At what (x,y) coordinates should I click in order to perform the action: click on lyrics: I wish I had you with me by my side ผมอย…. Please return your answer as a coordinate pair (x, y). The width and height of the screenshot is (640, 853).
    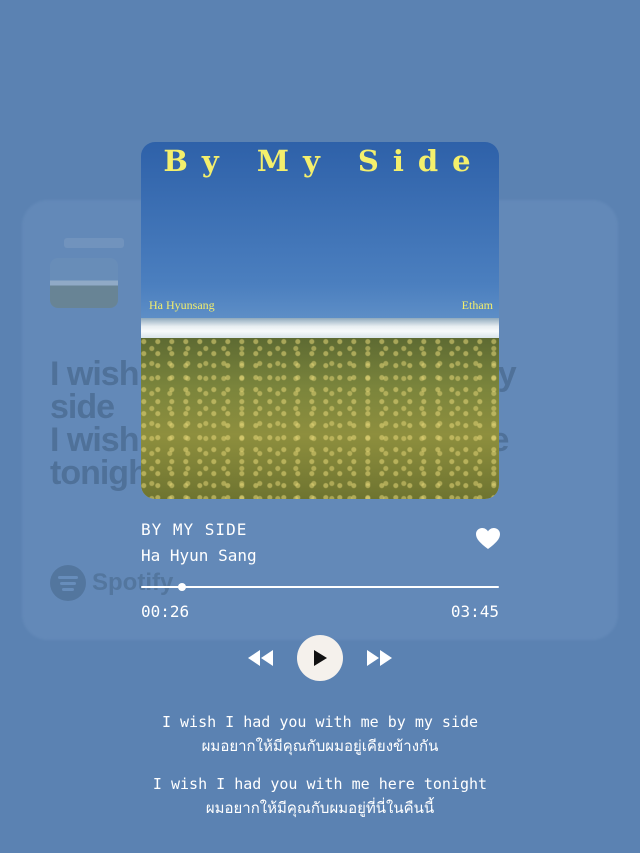
    Looking at the image, I should click on (320, 765).